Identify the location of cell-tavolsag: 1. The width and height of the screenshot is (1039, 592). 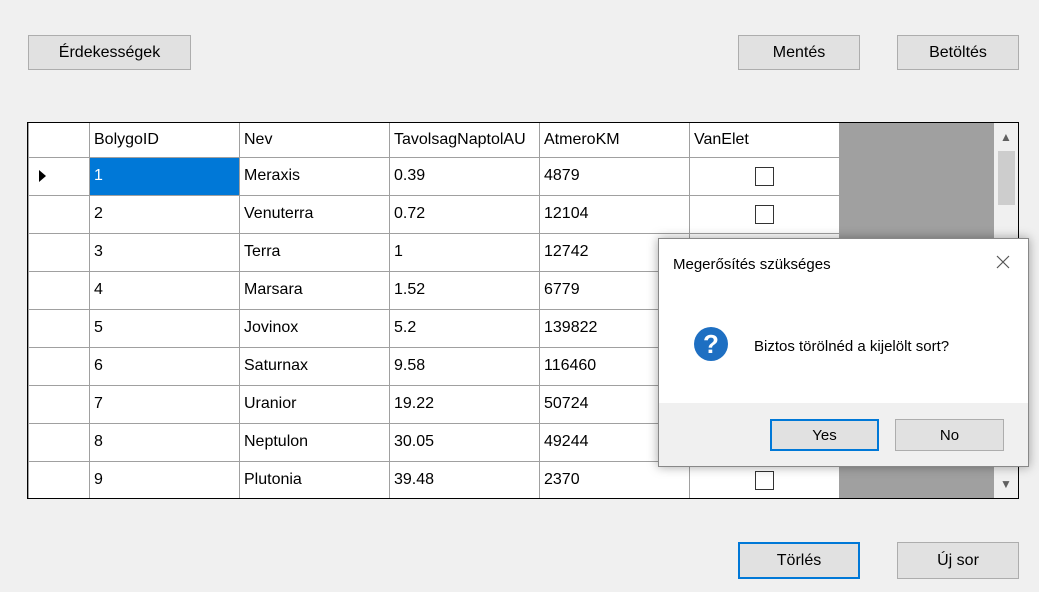
(464, 252).